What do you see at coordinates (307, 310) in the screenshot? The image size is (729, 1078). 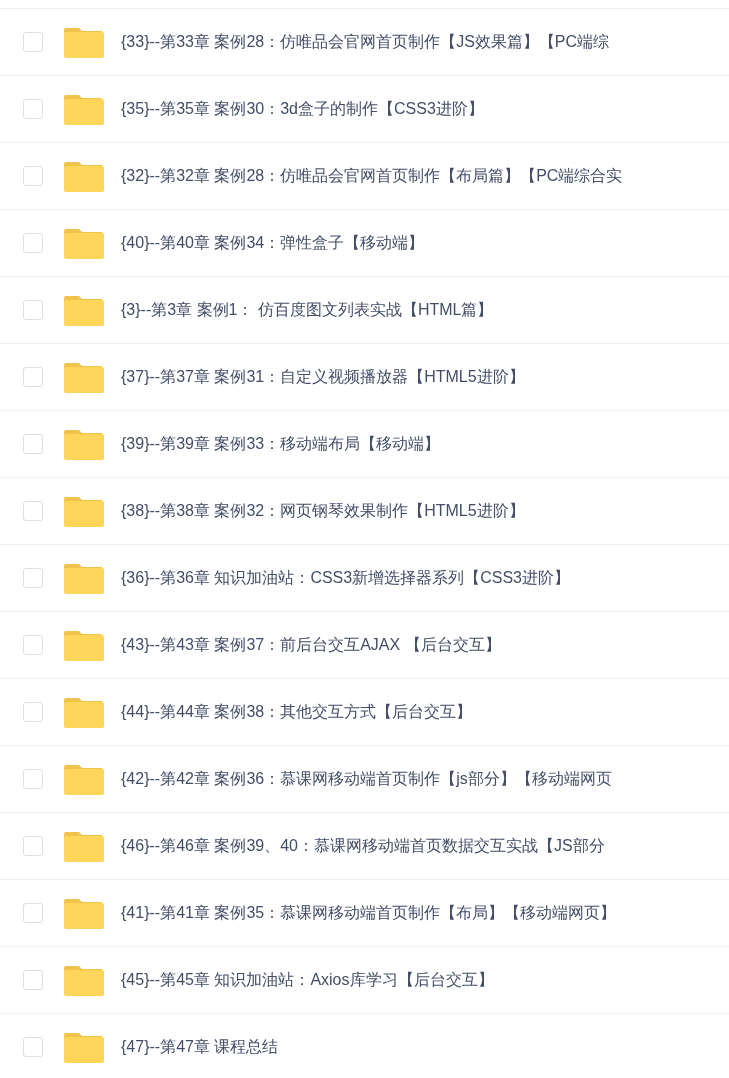 I see `folder-name: {3}--第3章 案例1： 仿百度图文列表实战【HTML篇】` at bounding box center [307, 310].